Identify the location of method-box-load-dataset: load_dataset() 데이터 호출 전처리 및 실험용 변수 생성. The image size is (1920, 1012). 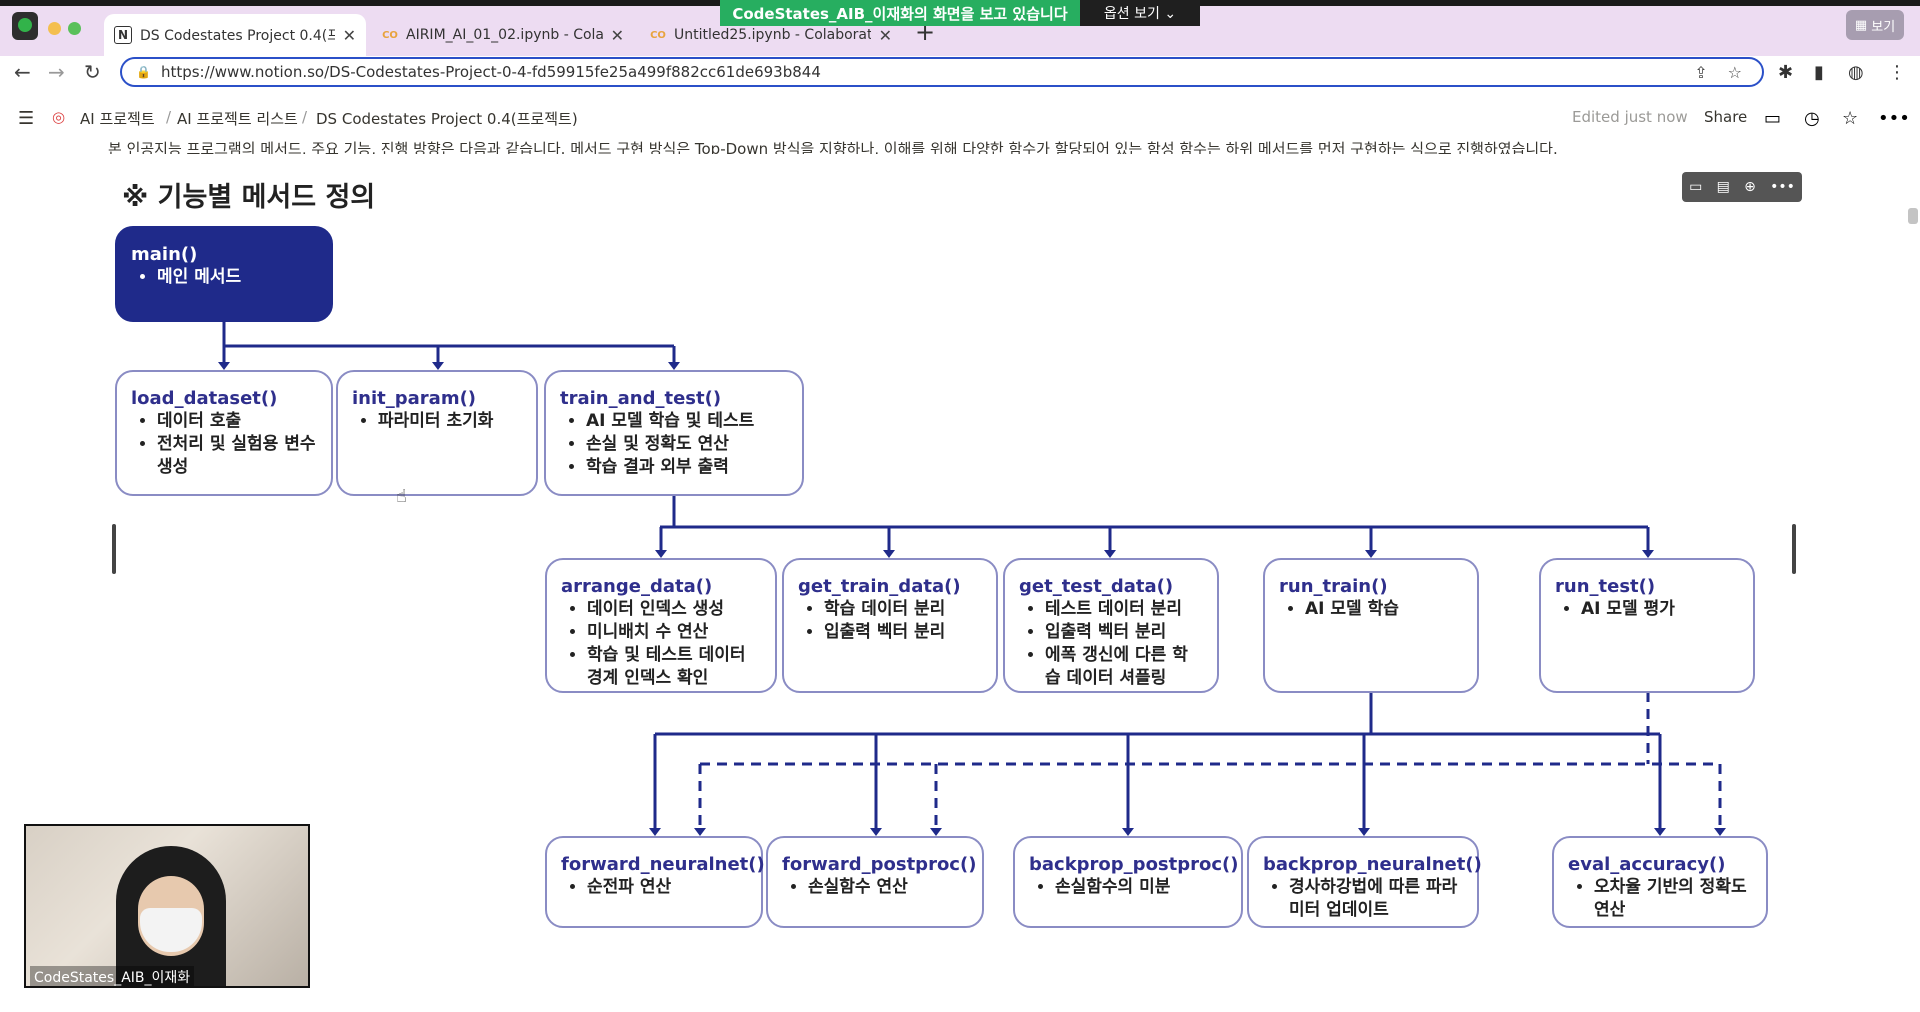
(224, 433).